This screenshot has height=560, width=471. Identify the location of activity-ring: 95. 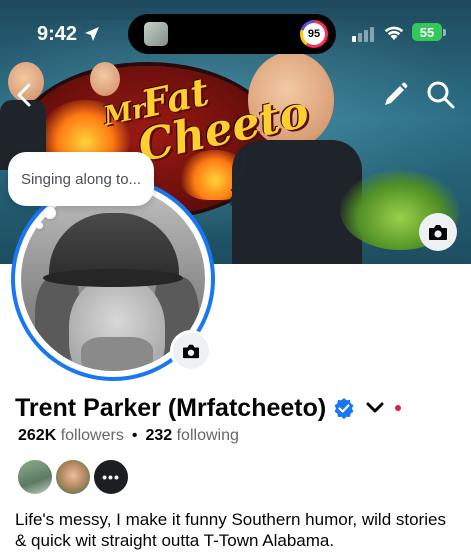
(314, 34).